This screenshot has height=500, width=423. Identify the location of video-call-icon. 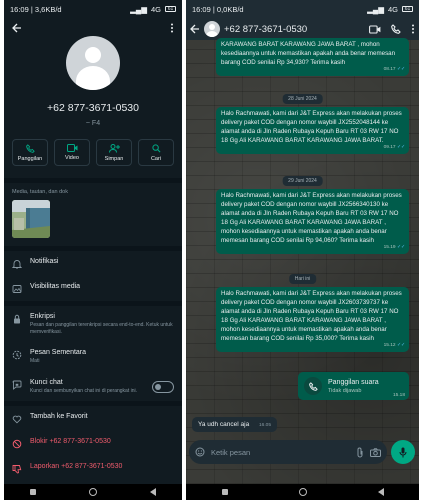
(375, 29).